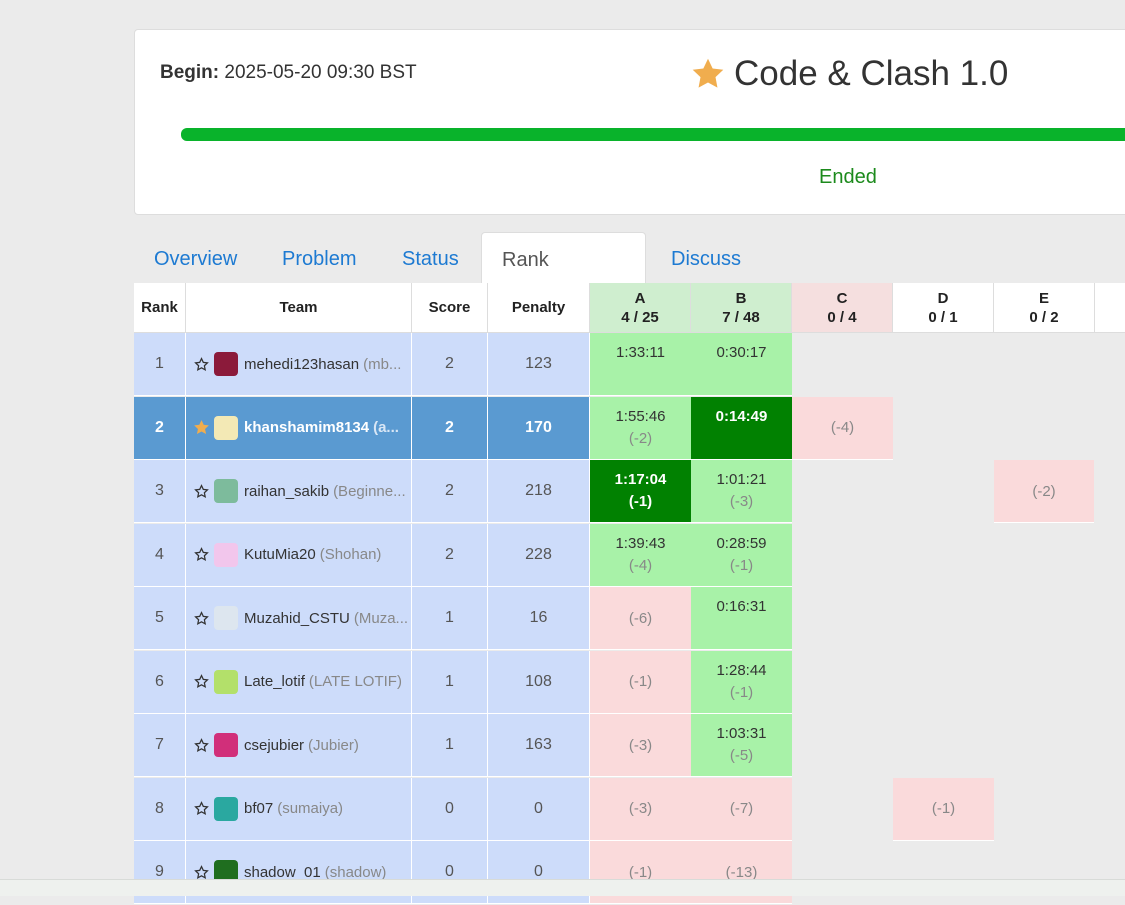 The image size is (1125, 905). I want to click on problem-b-letter: B, so click(741, 298).